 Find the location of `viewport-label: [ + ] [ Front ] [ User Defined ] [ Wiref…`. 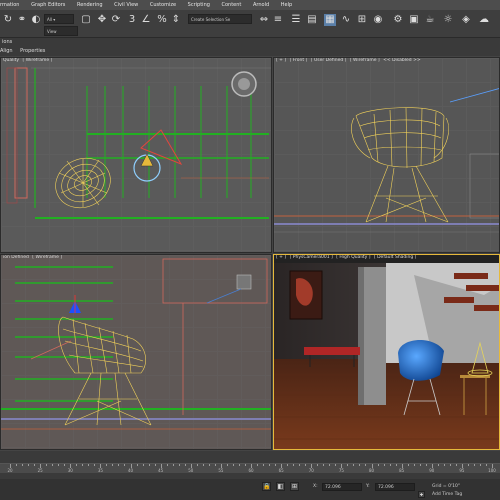

viewport-label: [ + ] [ Front ] [ User Defined ] [ Wiref… is located at coordinates (349, 60).